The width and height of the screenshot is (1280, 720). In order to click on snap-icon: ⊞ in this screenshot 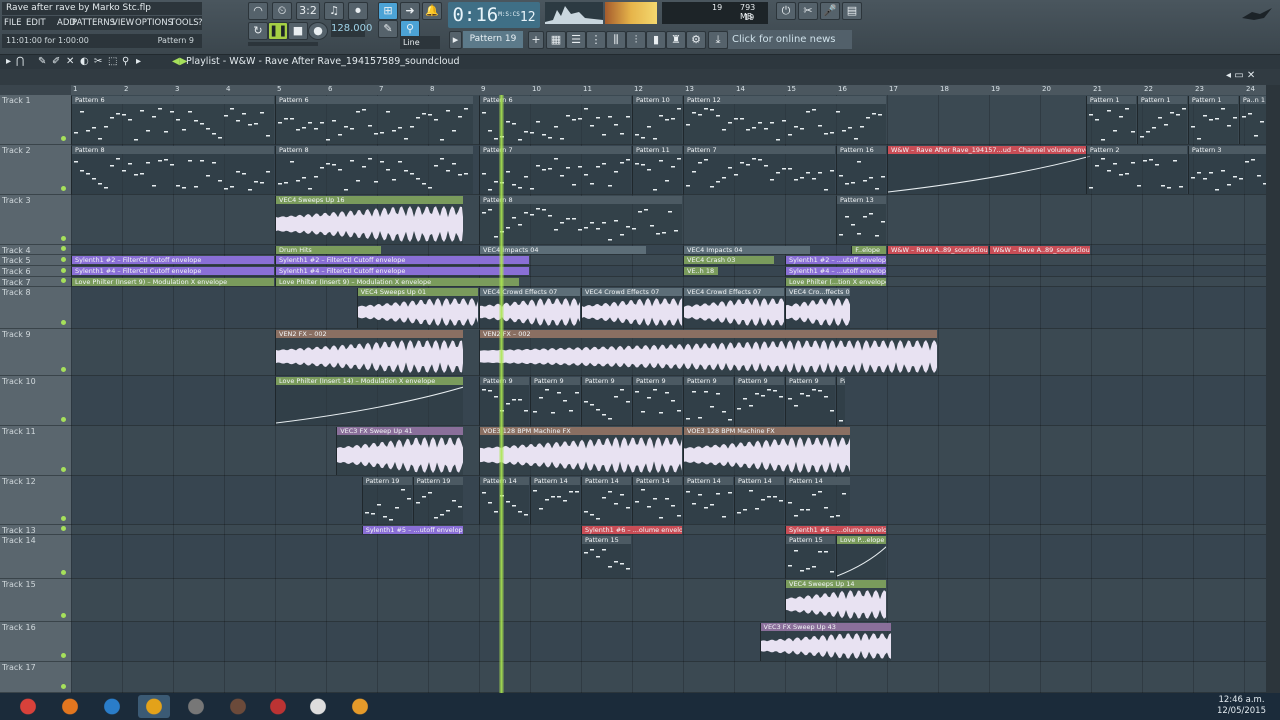, I will do `click(388, 11)`.